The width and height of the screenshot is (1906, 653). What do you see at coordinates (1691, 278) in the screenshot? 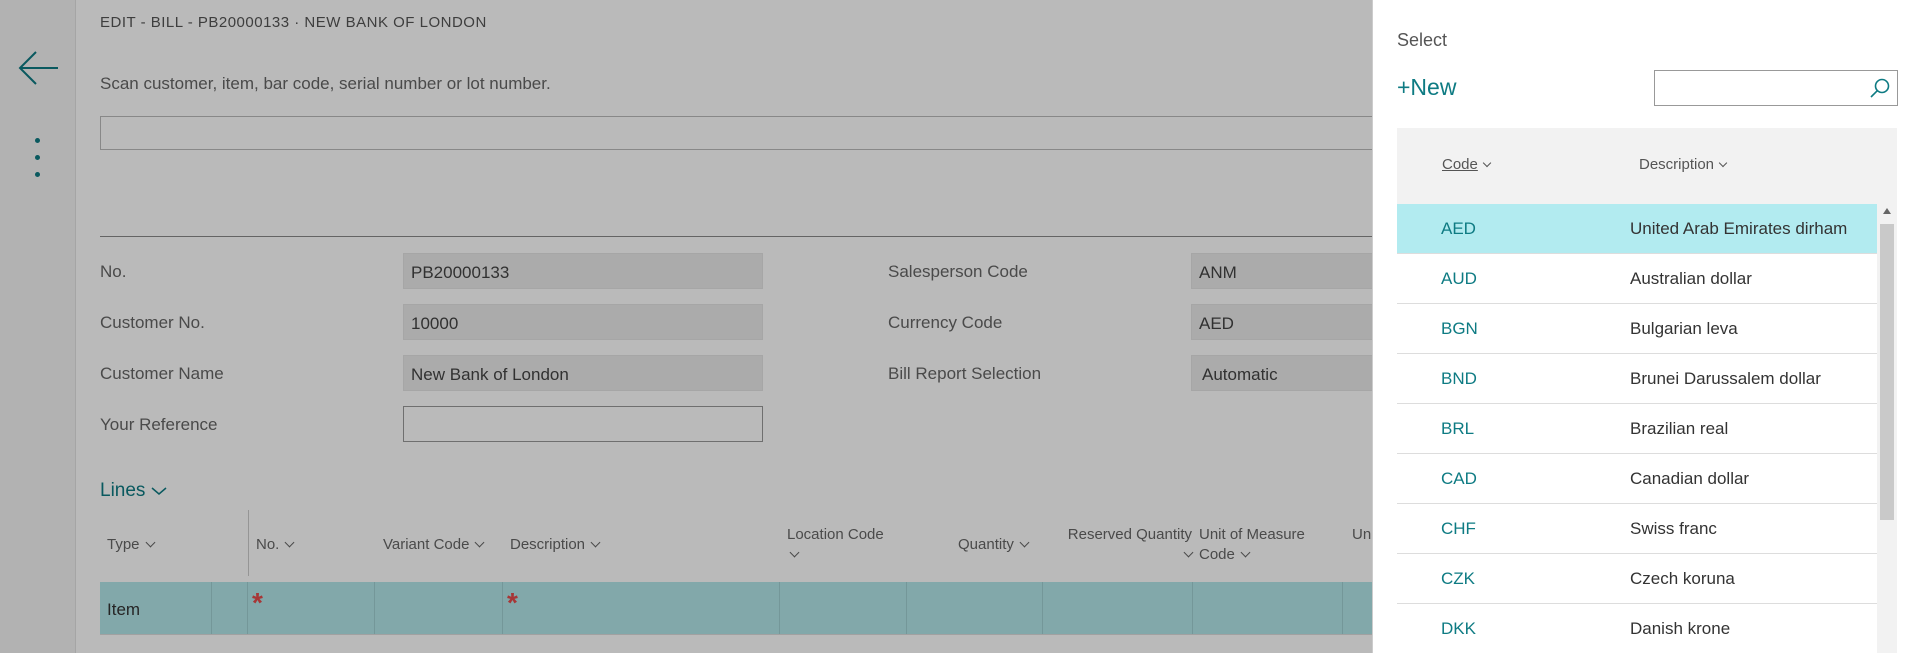
I see `row-description: Australian dollar` at bounding box center [1691, 278].